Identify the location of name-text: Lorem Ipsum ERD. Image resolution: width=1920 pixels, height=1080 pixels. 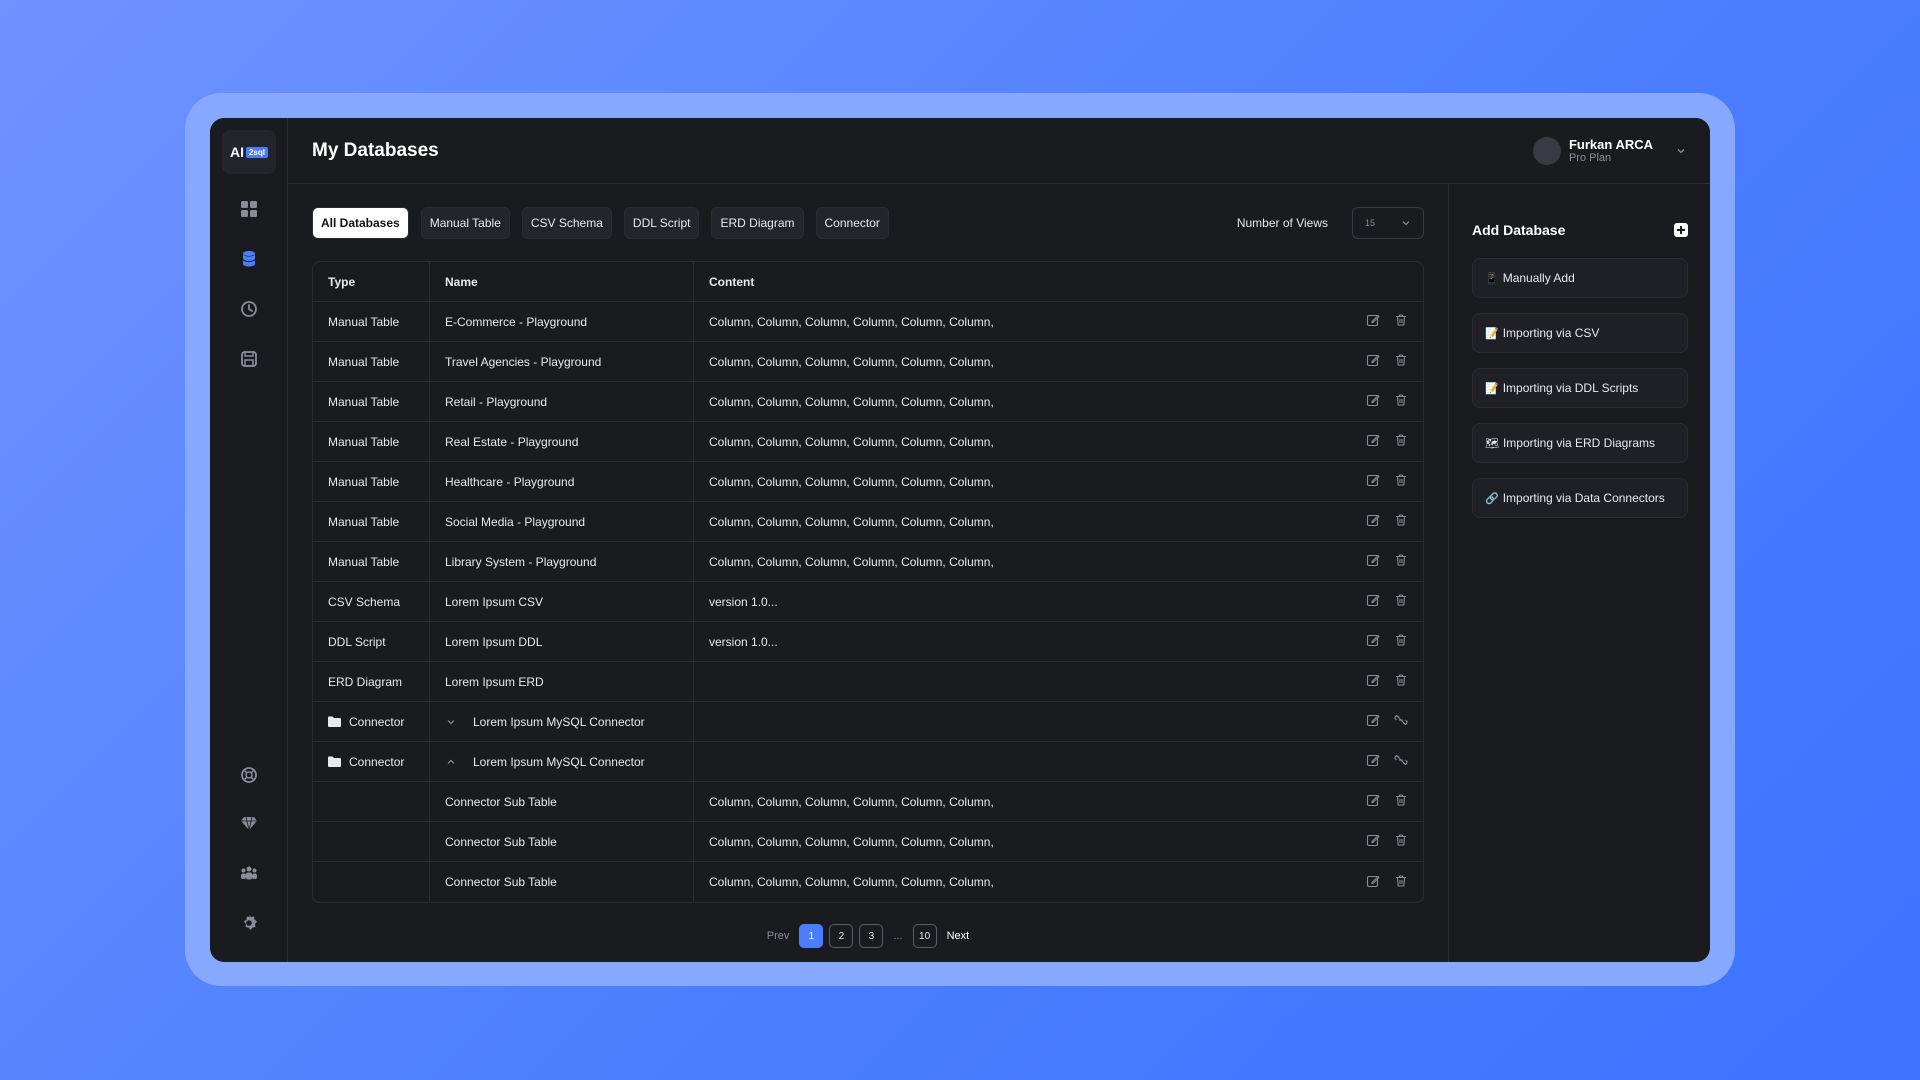
(494, 681).